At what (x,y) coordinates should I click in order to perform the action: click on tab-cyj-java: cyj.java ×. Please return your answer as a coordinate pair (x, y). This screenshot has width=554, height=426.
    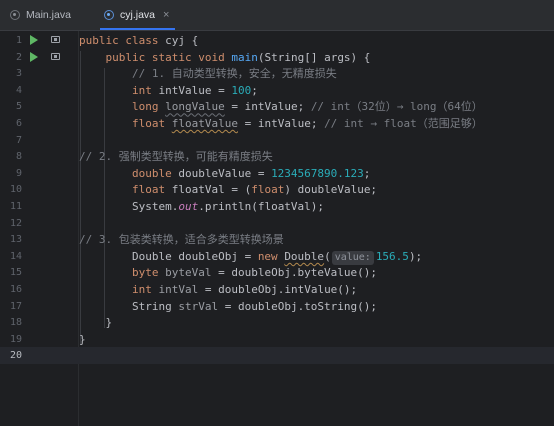
    Looking at the image, I should click on (137, 15).